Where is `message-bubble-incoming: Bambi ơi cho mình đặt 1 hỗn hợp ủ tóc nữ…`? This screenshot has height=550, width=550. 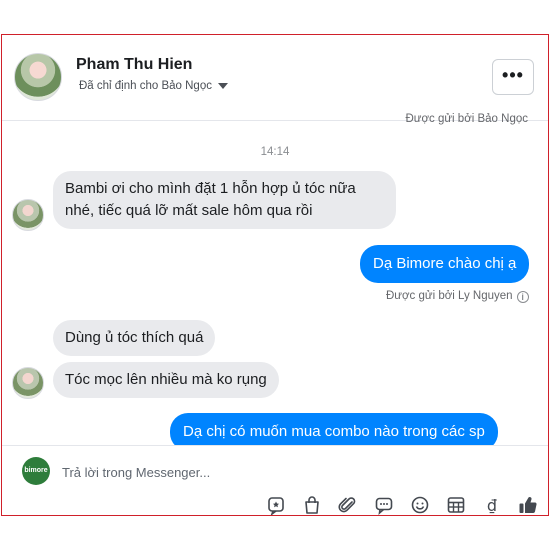
message-bubble-incoming: Bambi ơi cho mình đặt 1 hỗn hợp ủ tóc nữ… is located at coordinates (224, 200).